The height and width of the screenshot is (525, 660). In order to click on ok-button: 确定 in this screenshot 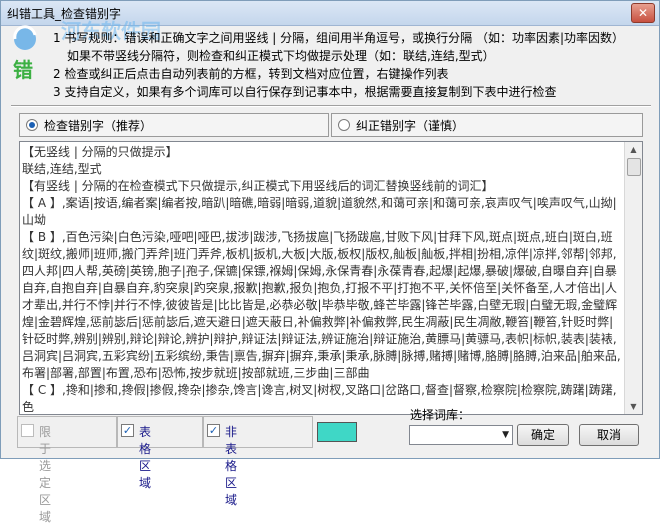, I will do `click(543, 435)`.